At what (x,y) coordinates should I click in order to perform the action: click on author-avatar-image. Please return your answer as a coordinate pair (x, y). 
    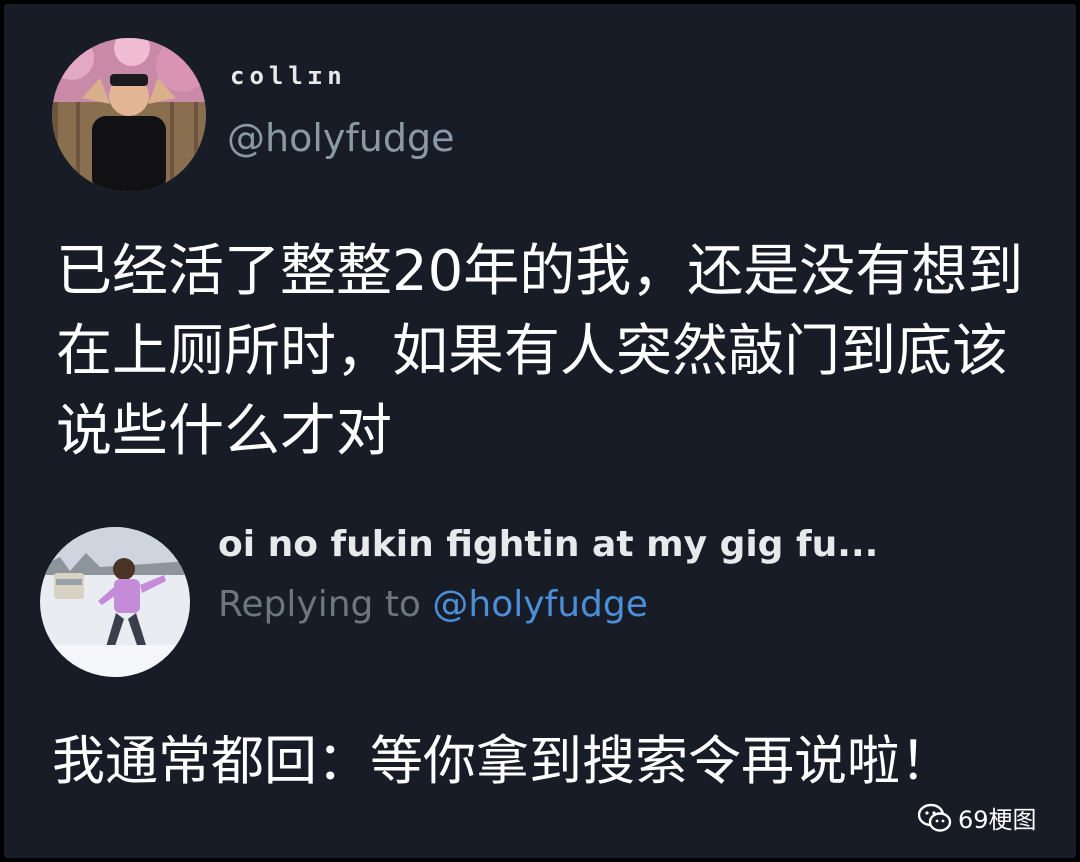
    Looking at the image, I should click on (129, 115).